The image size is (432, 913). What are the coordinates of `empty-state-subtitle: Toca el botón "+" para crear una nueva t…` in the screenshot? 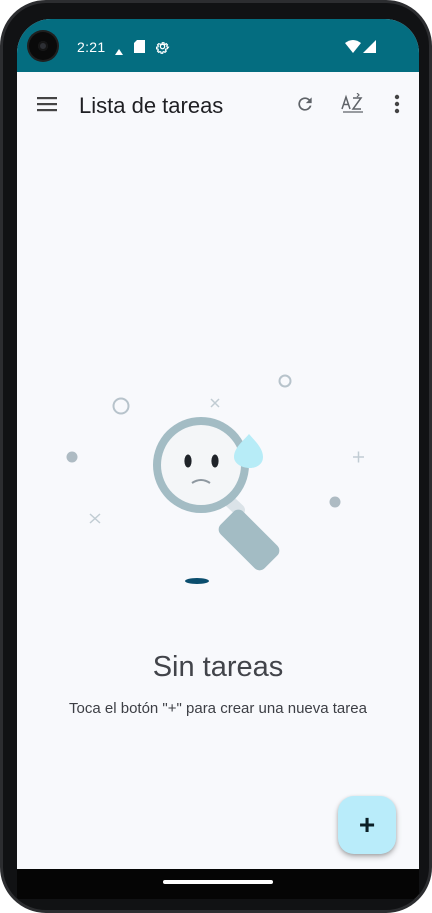 It's located at (218, 708).